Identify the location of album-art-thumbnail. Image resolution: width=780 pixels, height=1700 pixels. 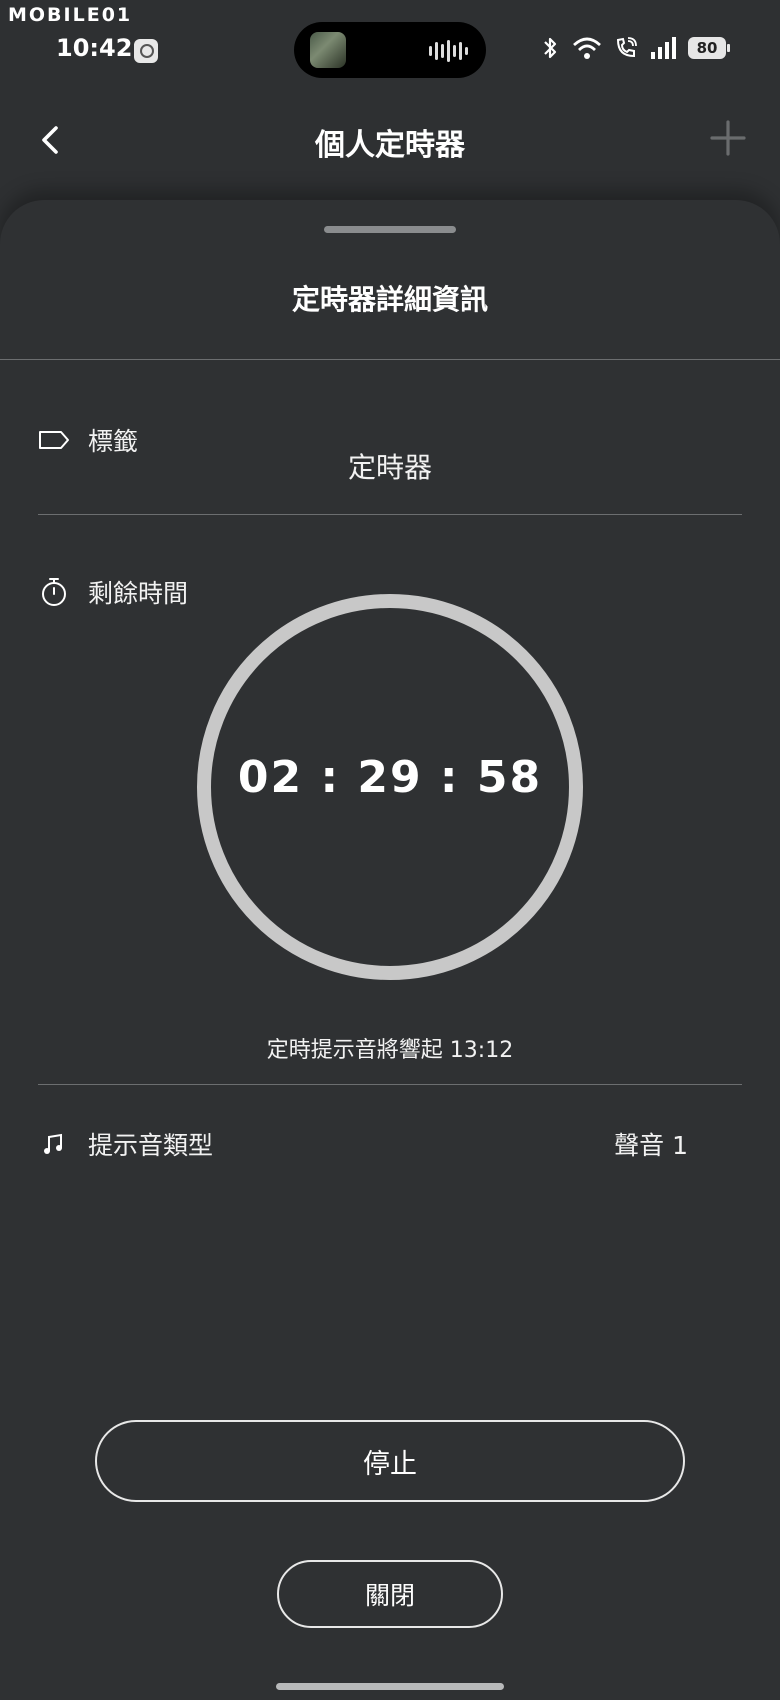
(328, 50).